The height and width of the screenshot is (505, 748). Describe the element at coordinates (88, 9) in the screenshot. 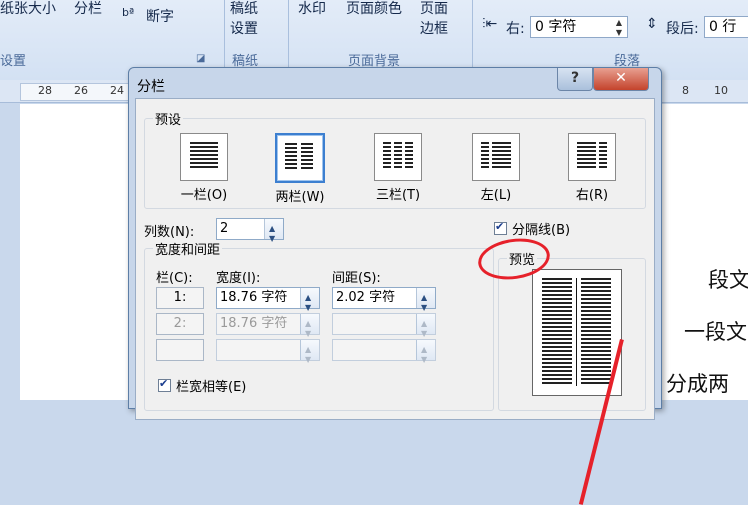

I see `ribbon-columns: 分栏` at that location.